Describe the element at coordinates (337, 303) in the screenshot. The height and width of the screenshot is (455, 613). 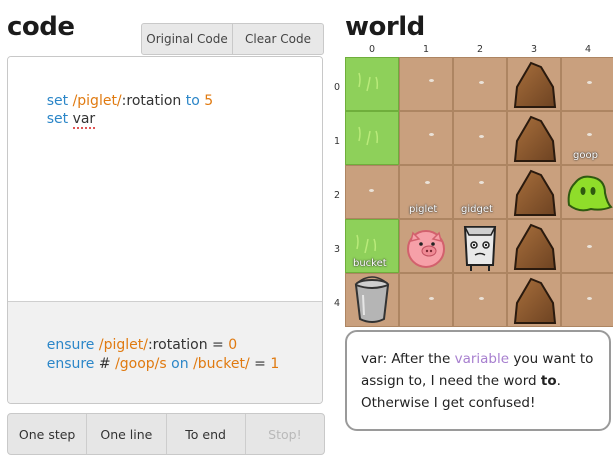
I see `row-label: 4` at that location.